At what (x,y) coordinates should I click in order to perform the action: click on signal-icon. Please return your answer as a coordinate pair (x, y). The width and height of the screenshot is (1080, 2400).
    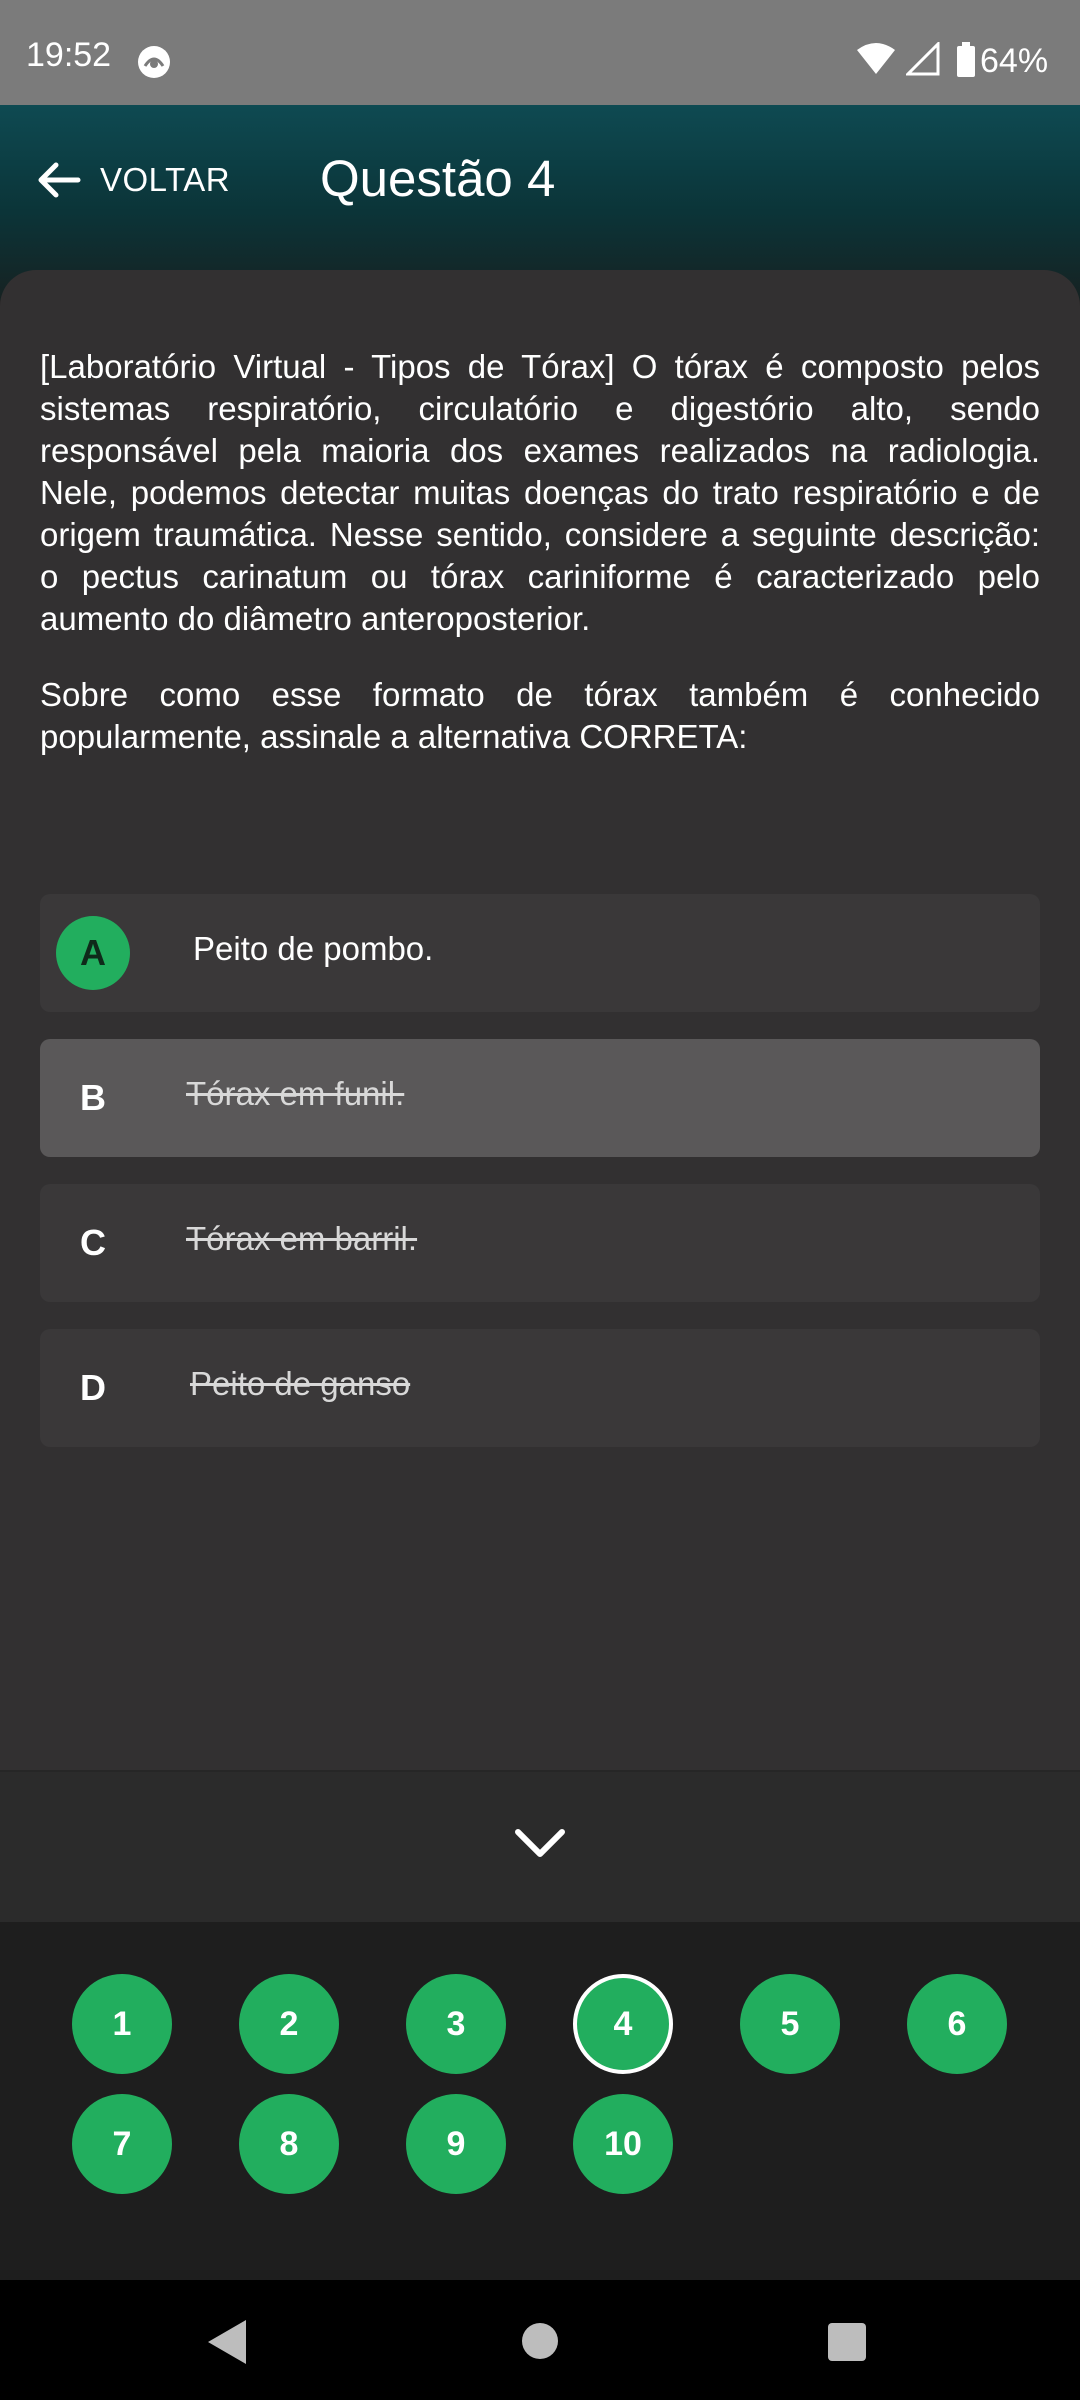
    Looking at the image, I should click on (923, 59).